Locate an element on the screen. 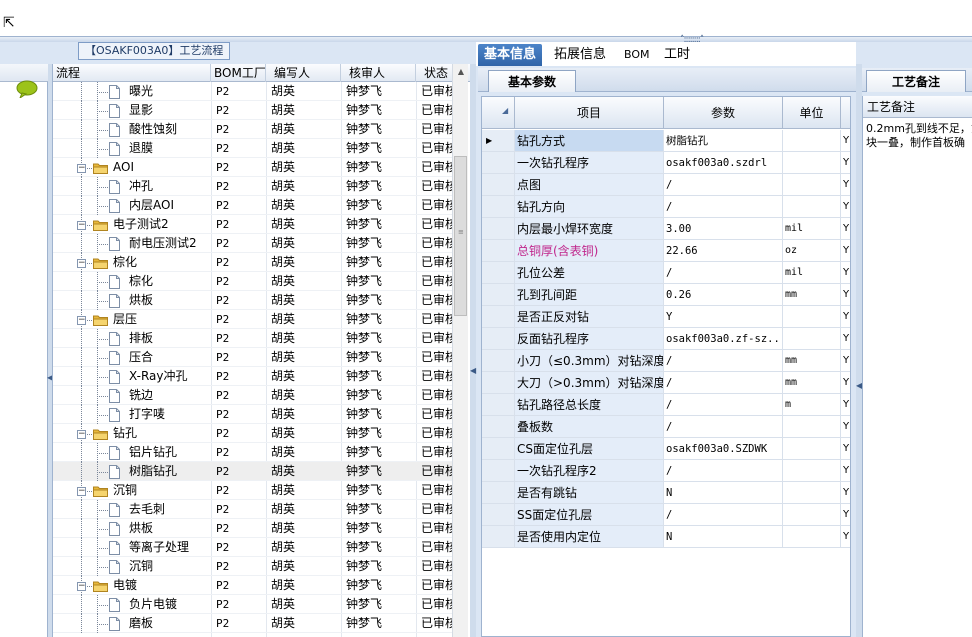 The height and width of the screenshot is (637, 972). tree-row: 冲孔 P2 胡英 钟梦飞 已审核 is located at coordinates (253, 186).